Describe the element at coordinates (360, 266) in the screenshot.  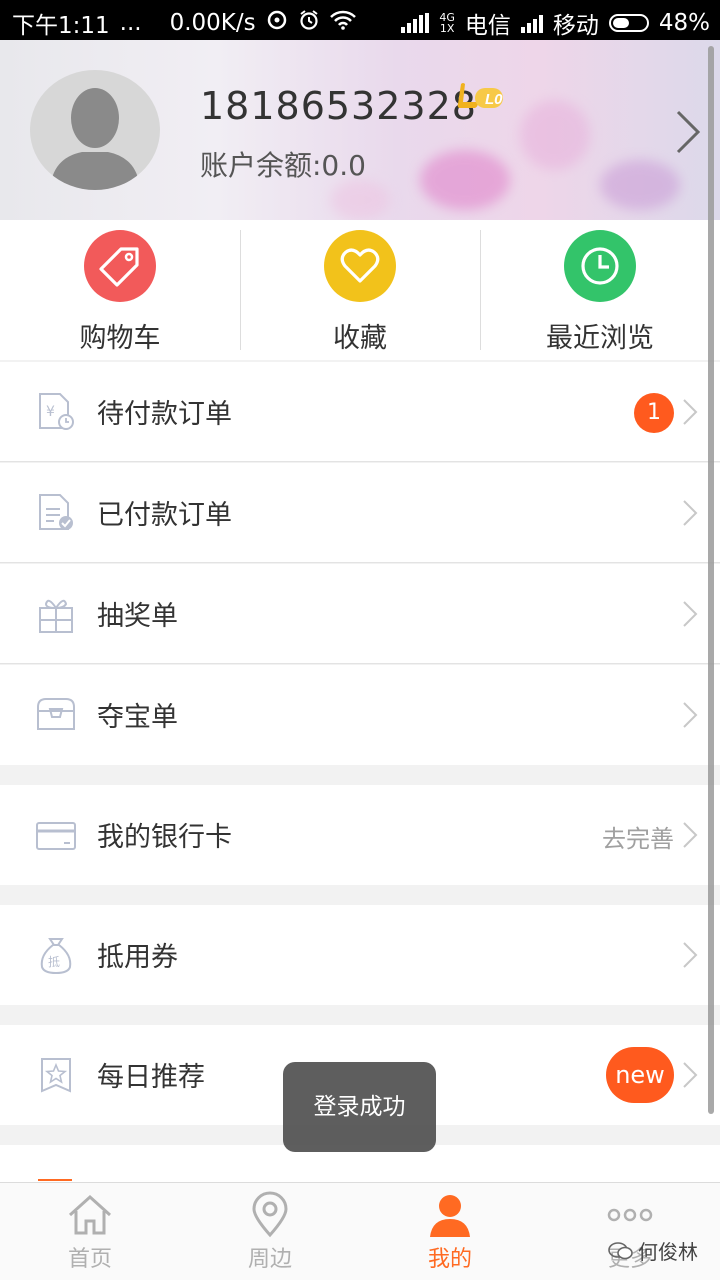
I see `heart-icon` at that location.